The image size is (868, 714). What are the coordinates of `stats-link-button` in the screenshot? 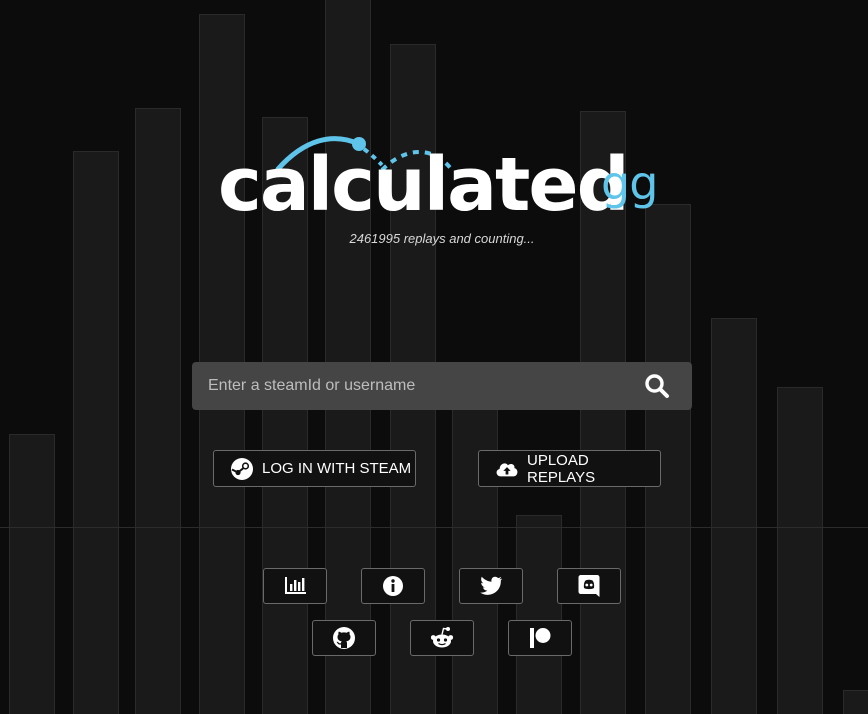 It's located at (295, 586).